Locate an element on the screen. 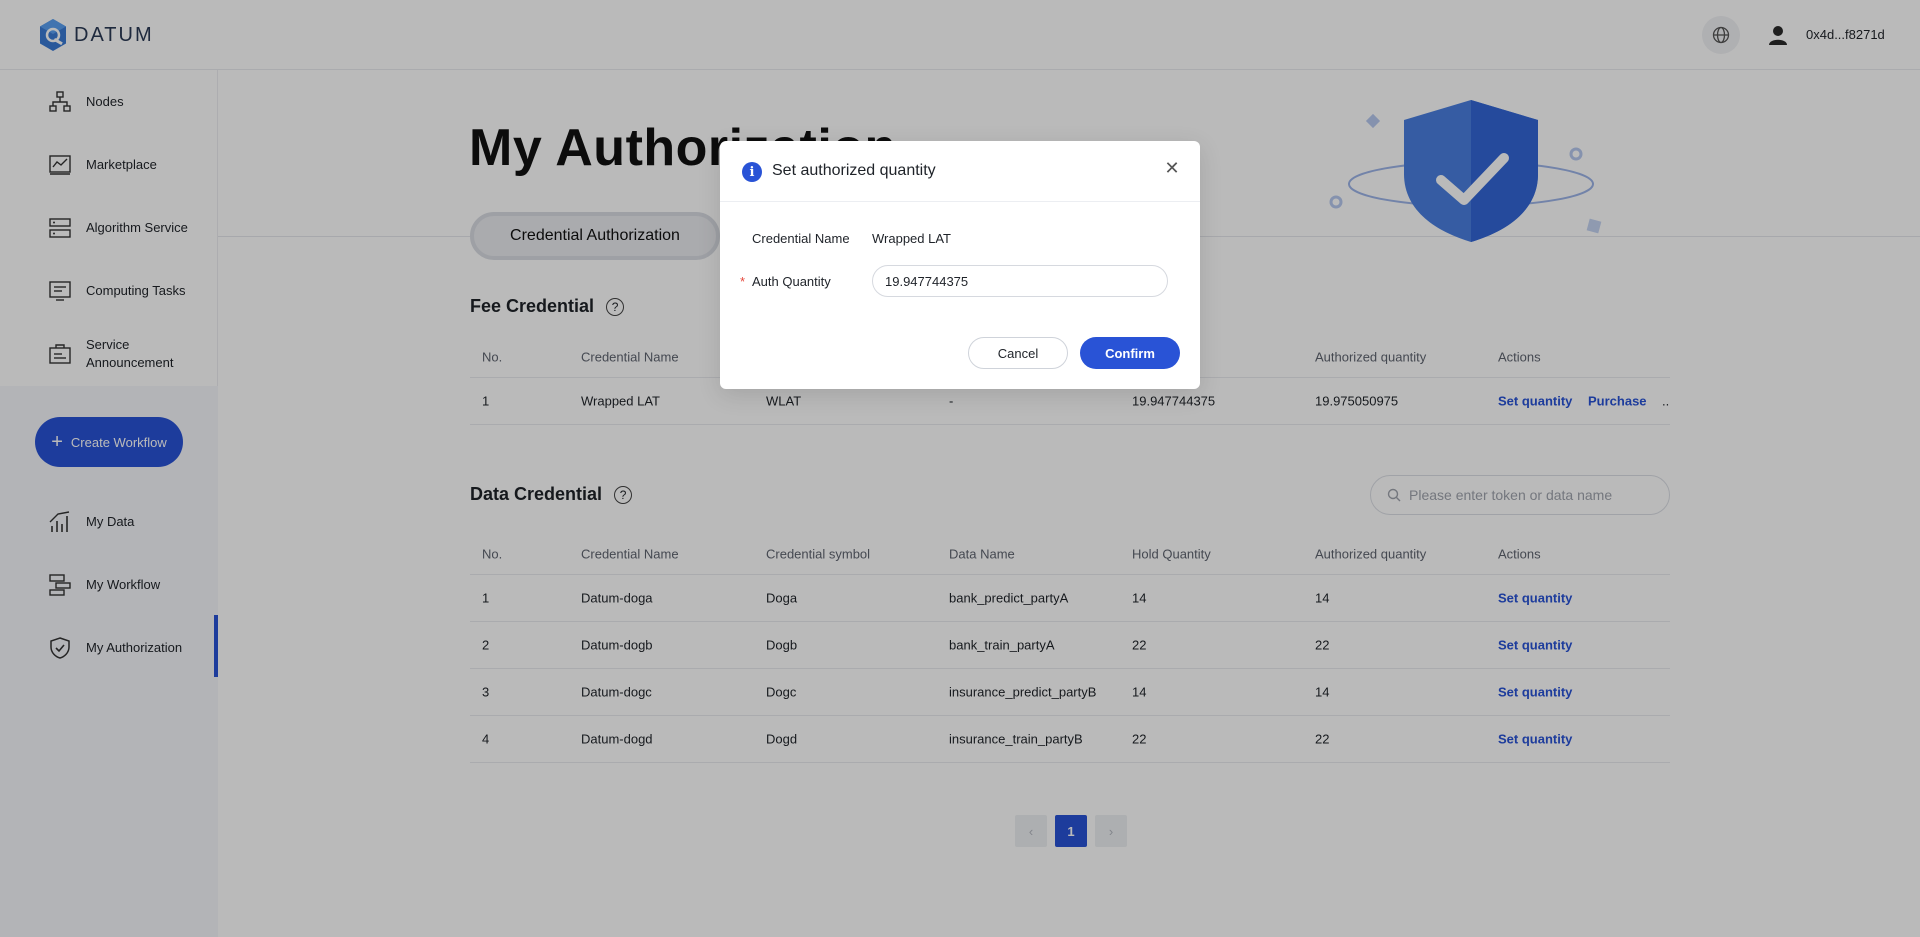 Image resolution: width=1920 pixels, height=937 pixels. cancel-button: Cancel is located at coordinates (1018, 353).